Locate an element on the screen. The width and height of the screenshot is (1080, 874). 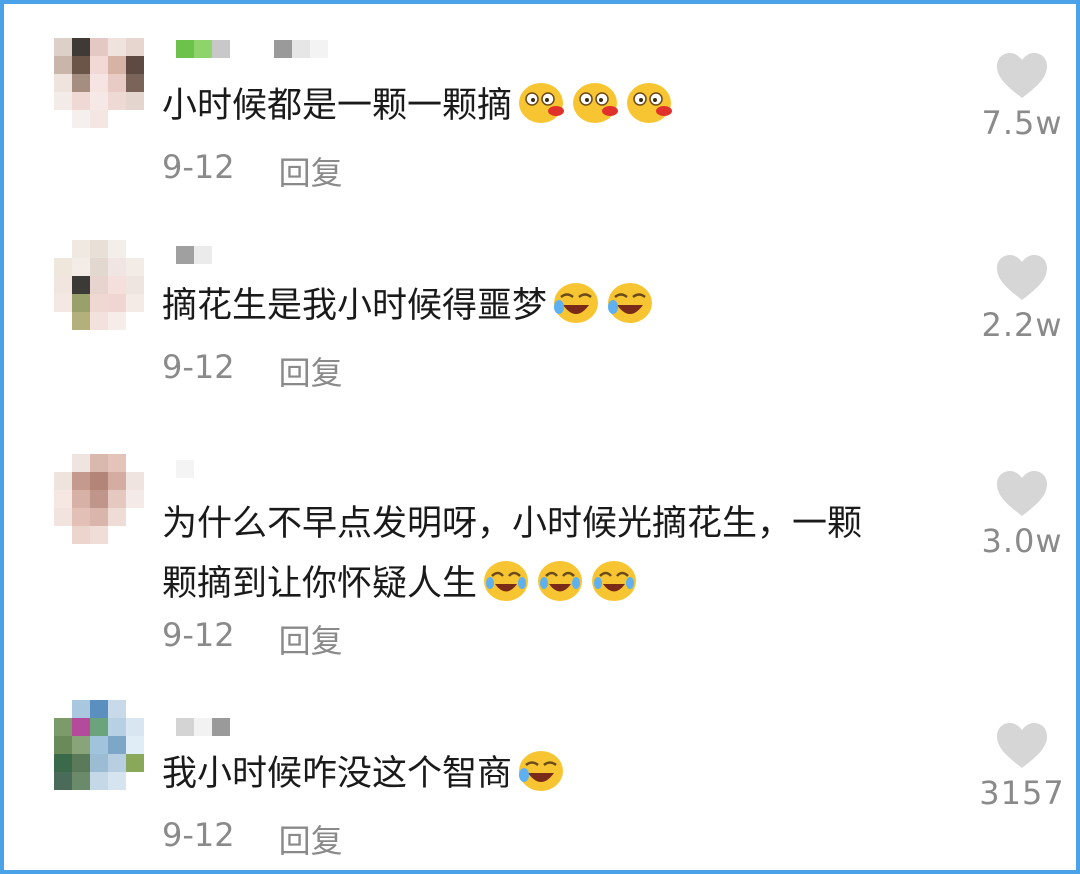
like-button: 3157 is located at coordinates (1022, 767).